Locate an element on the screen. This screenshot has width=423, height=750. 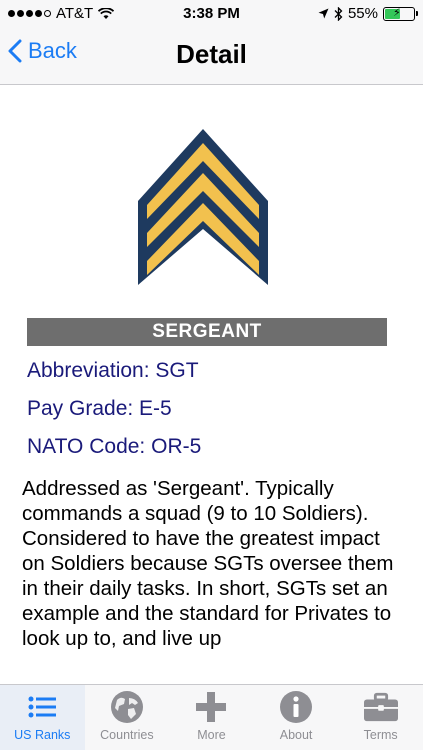
list-icon is located at coordinates (42, 707).